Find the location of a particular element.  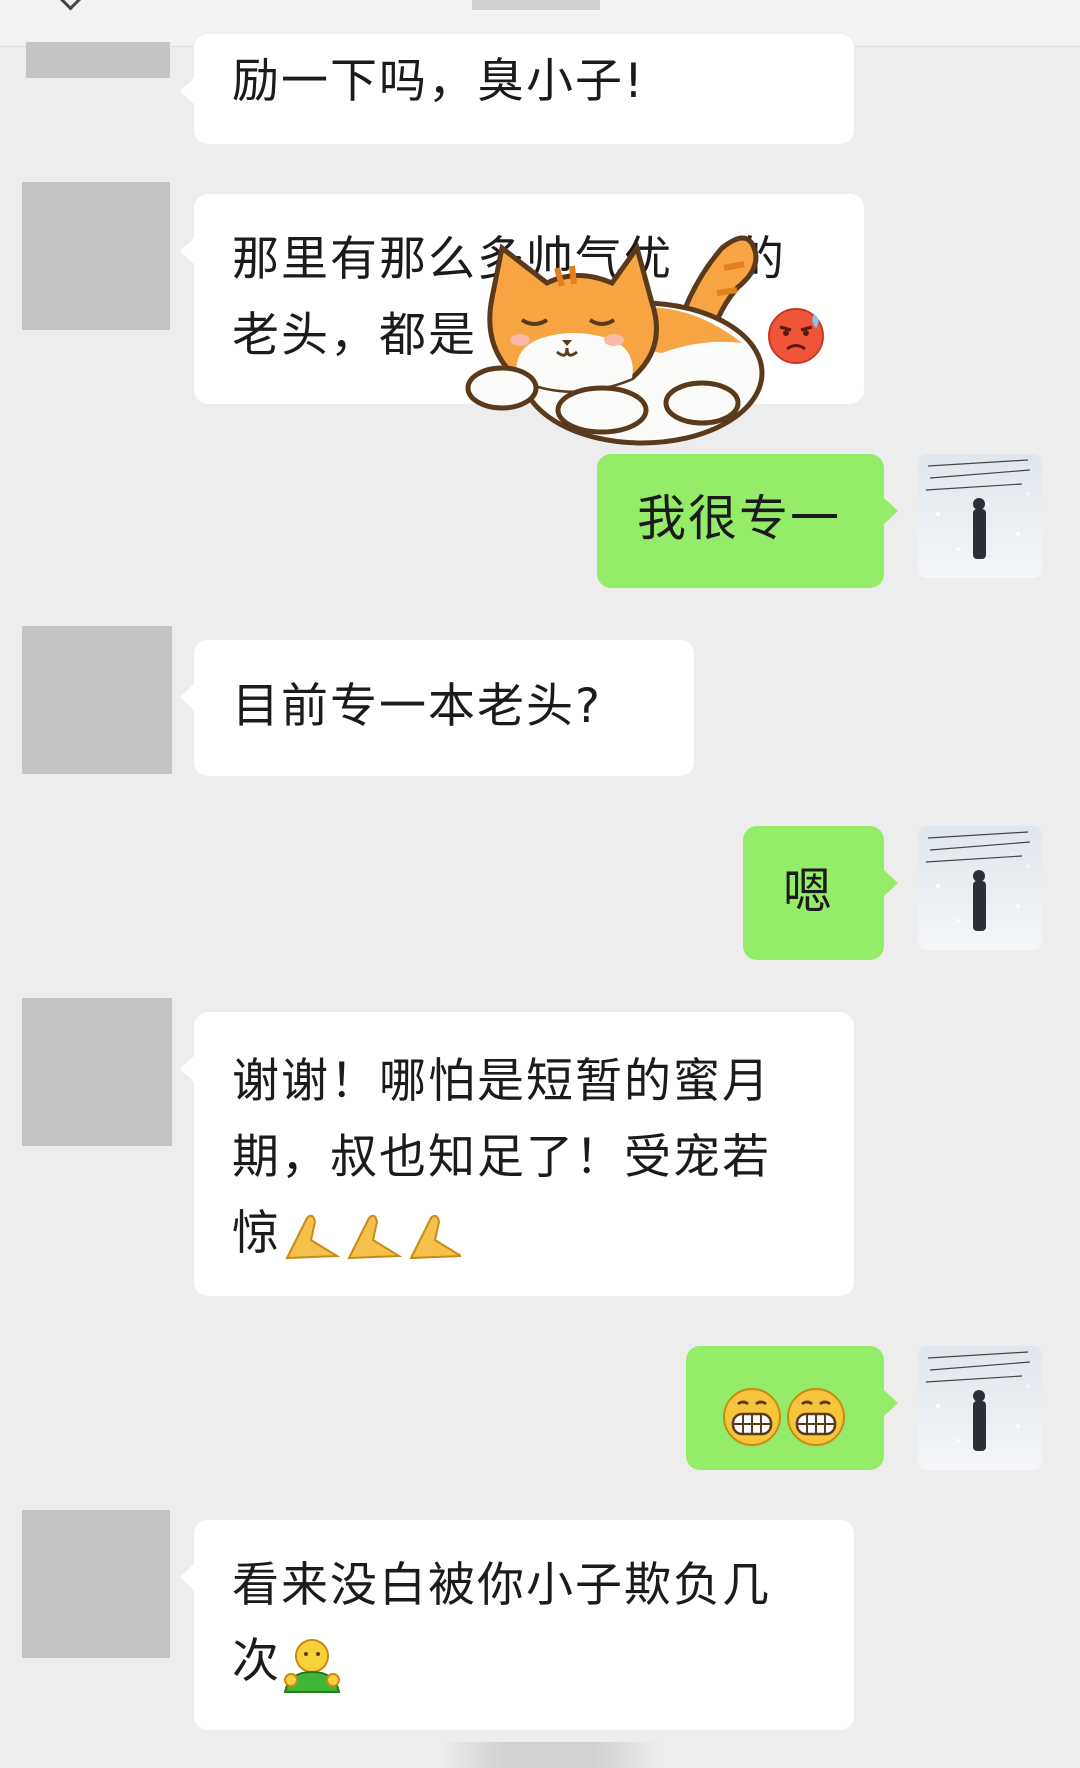

message-text: 目前专一本老头? is located at coordinates (417, 706).